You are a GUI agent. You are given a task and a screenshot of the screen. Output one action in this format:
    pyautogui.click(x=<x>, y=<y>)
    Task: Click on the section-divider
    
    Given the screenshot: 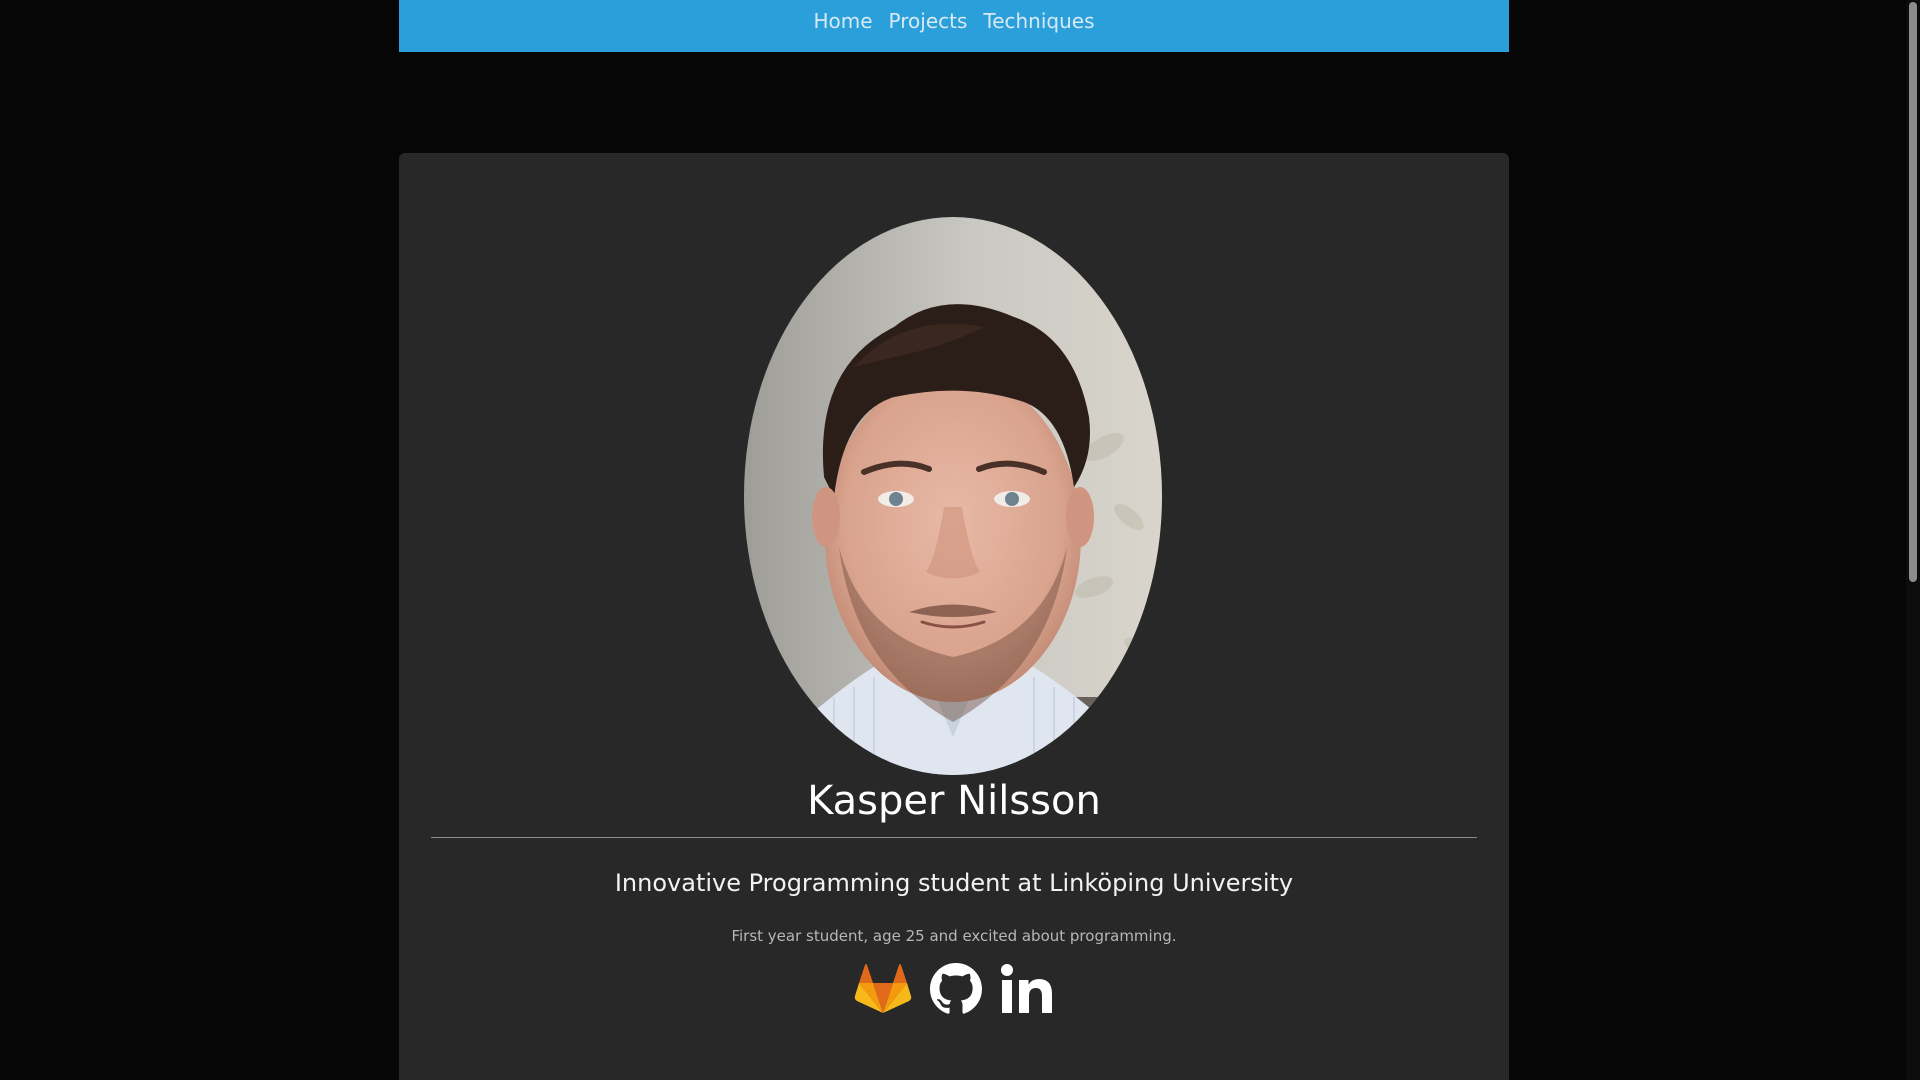 What is the action you would take?
    pyautogui.click(x=954, y=837)
    